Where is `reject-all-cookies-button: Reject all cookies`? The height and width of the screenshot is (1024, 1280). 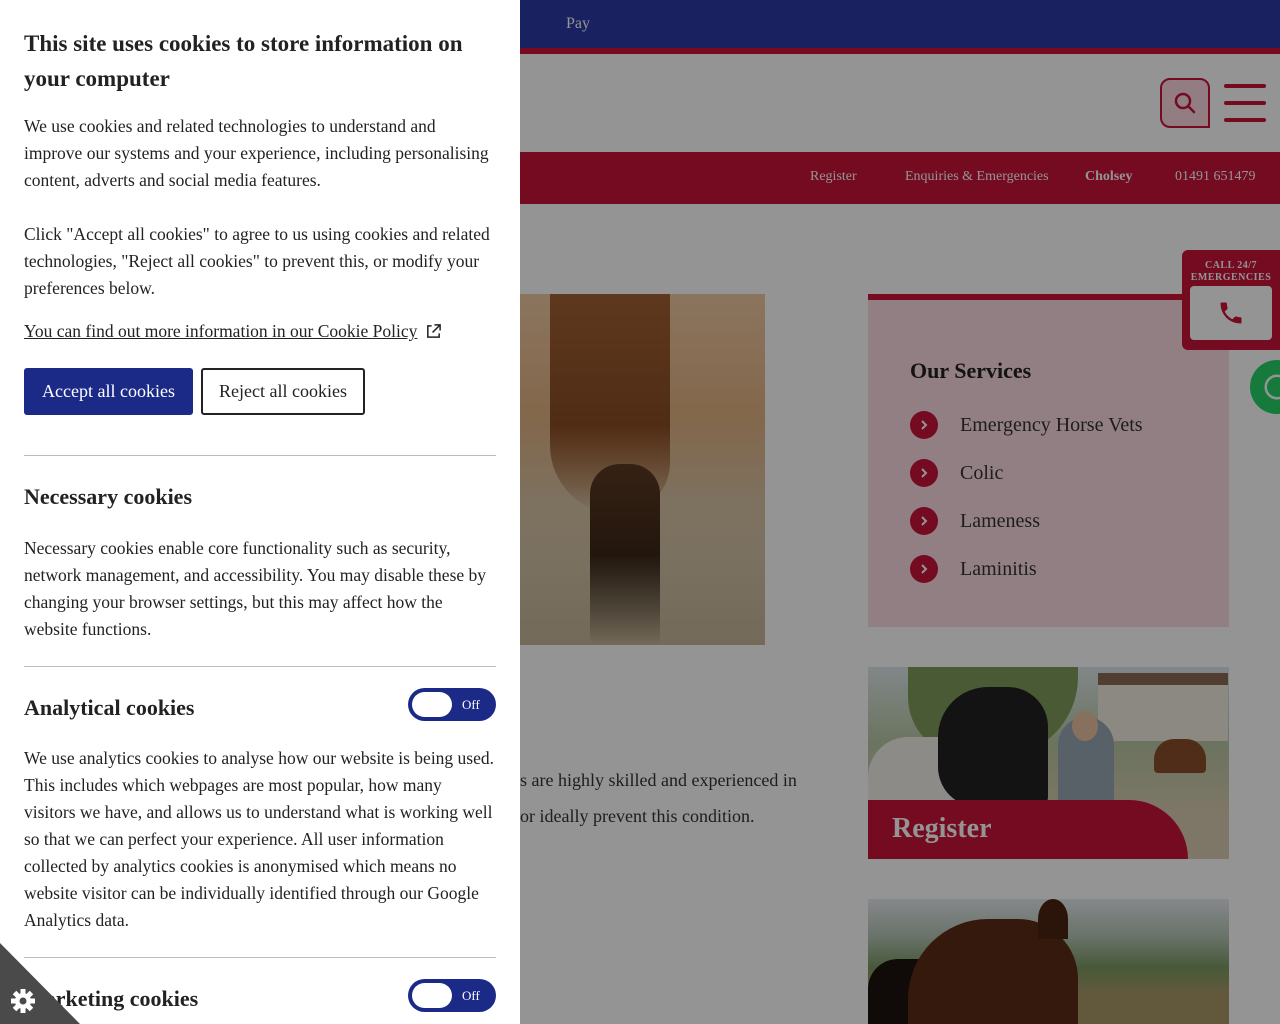
reject-all-cookies-button: Reject all cookies is located at coordinates (283, 391).